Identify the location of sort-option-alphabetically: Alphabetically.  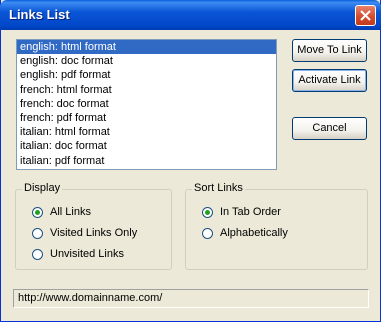
(245, 233).